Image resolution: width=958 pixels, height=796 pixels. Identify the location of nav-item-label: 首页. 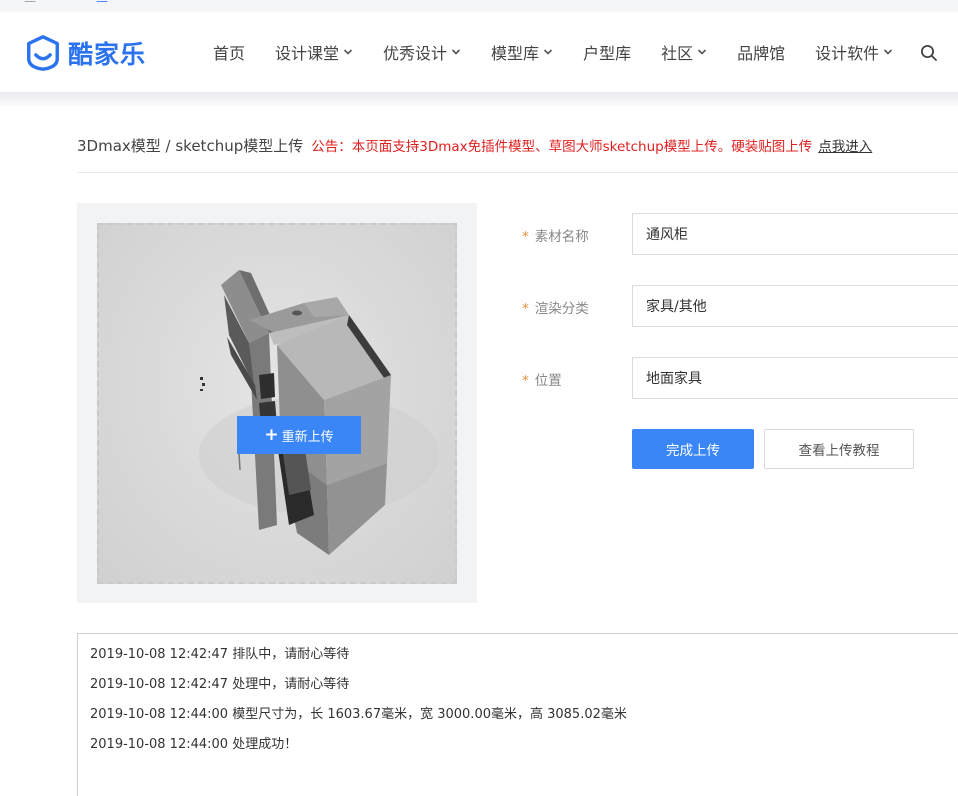
(229, 53).